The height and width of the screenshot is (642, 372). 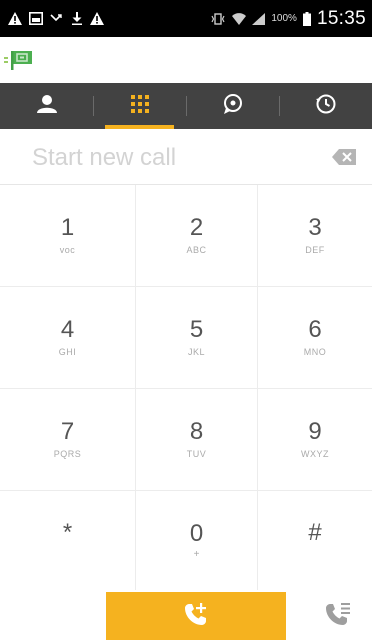 What do you see at coordinates (36, 18) in the screenshot?
I see `screenshot-icon` at bounding box center [36, 18].